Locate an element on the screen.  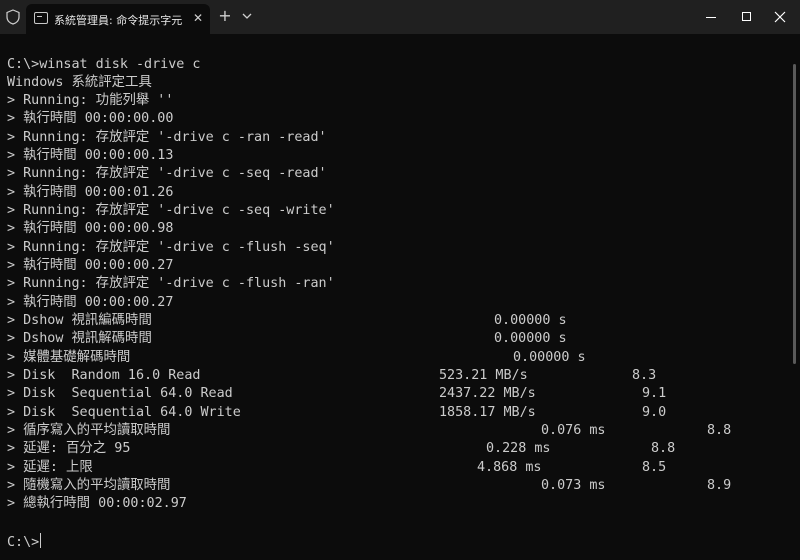
result-score: 9.1 is located at coordinates (654, 393).